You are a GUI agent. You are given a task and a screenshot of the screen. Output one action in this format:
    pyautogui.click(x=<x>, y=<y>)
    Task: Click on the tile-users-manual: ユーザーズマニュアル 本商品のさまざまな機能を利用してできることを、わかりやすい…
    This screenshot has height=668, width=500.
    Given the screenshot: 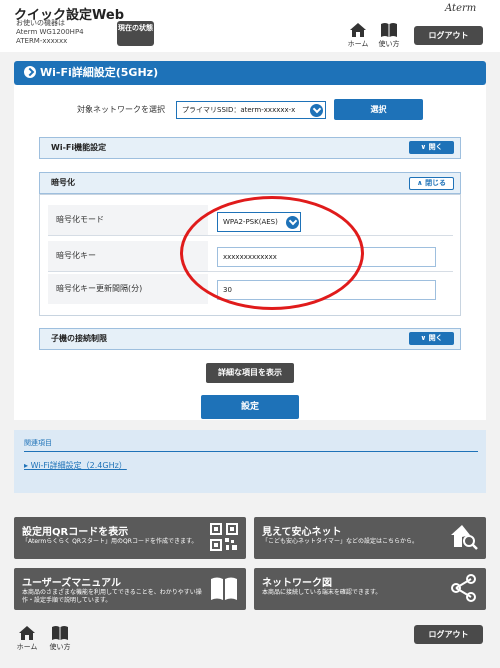 What is the action you would take?
    pyautogui.click(x=130, y=589)
    